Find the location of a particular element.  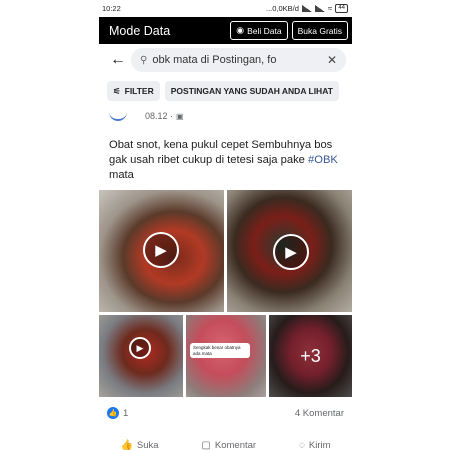

more-photos-thumbnail: +3 is located at coordinates (310, 356).